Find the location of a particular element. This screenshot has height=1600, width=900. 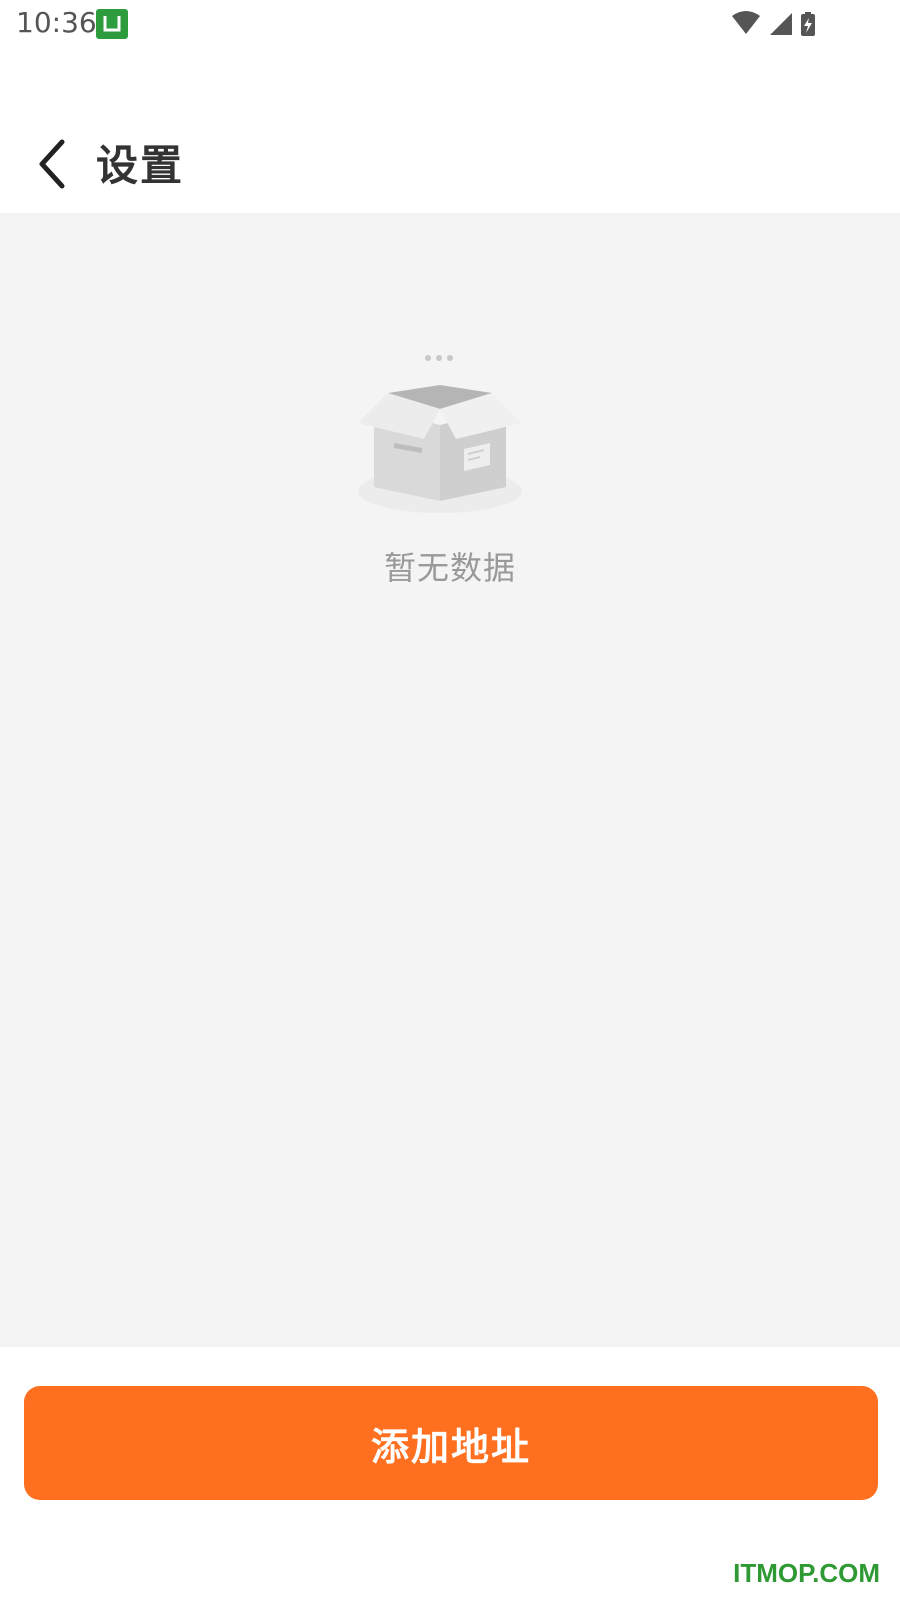

chevron-left-icon is located at coordinates (52, 164).